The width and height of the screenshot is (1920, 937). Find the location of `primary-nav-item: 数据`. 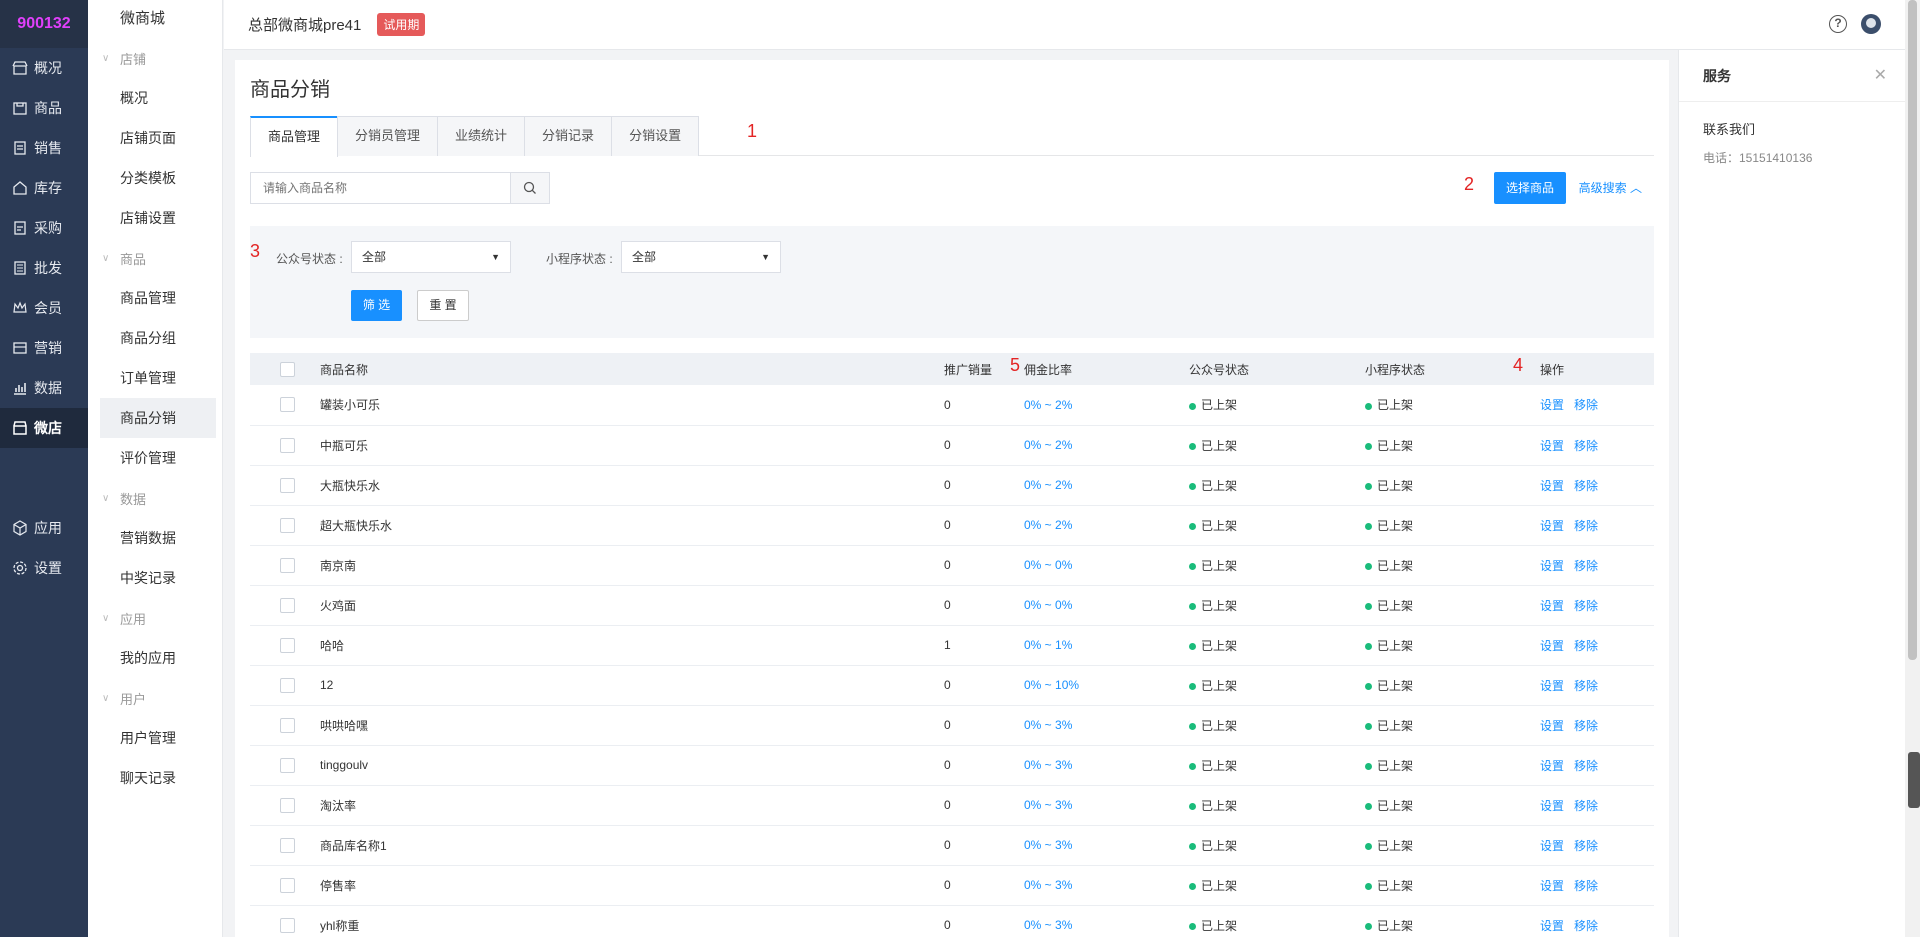

primary-nav-item: 数据 is located at coordinates (44, 388).